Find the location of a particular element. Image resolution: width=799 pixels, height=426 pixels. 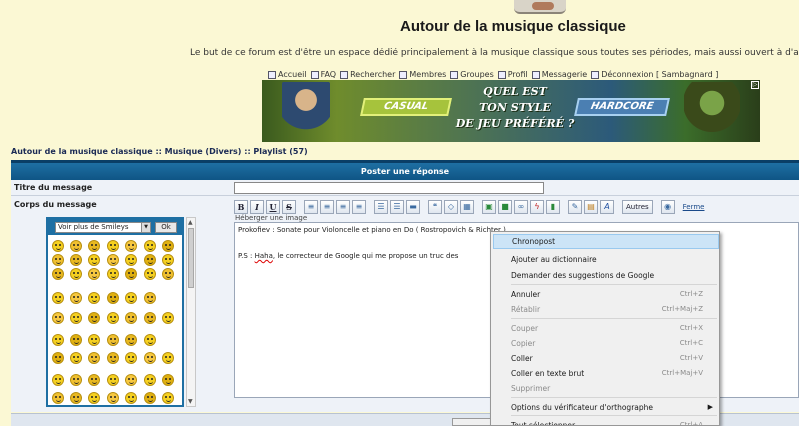

context-menu-item: Options du vérificateur d'orthographe ▶ is located at coordinates (606, 407).